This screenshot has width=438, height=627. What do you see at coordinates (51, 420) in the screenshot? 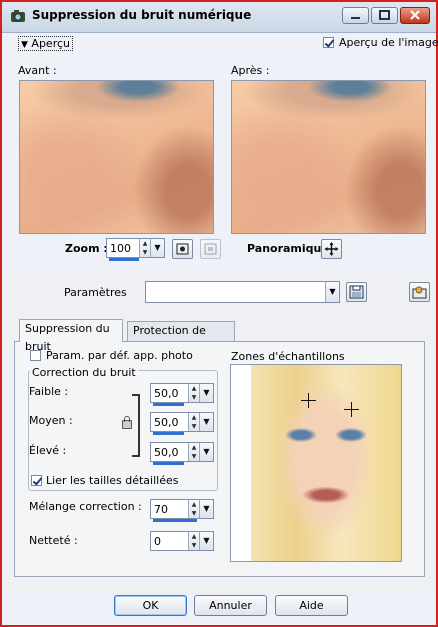
I see `moyen-label: Moyen :` at bounding box center [51, 420].